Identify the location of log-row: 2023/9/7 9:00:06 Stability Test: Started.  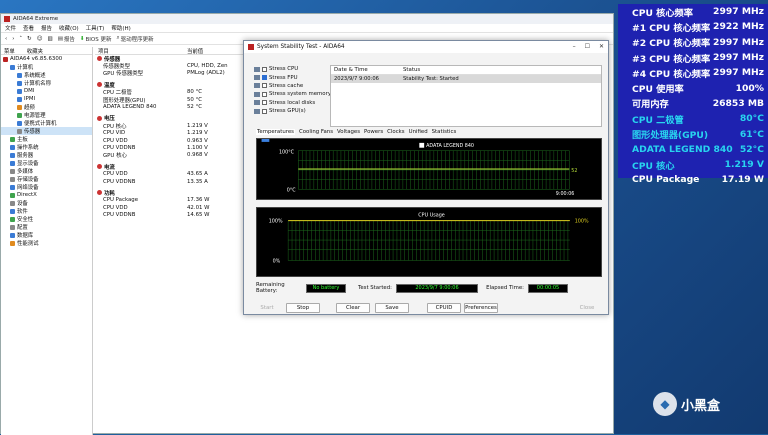
(466, 79).